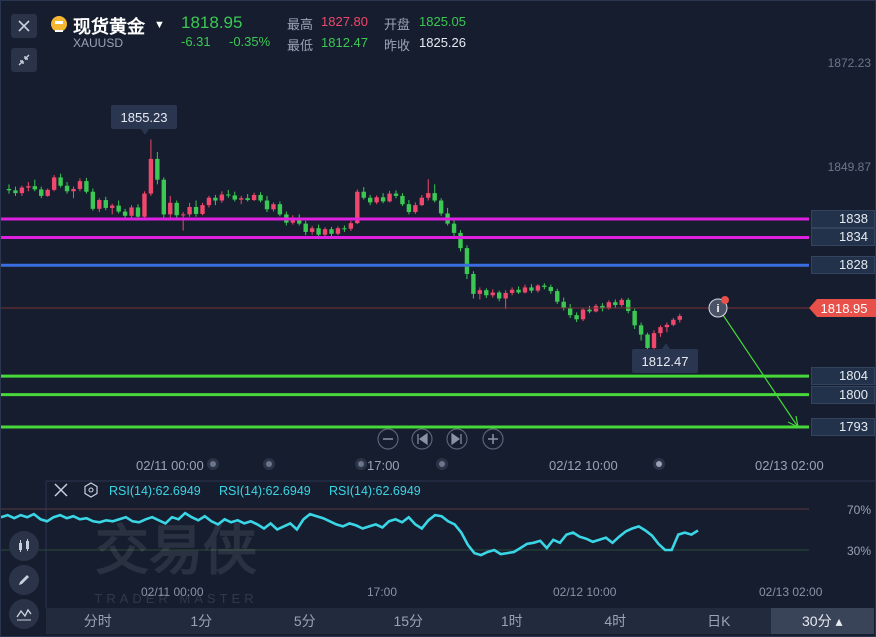 This screenshot has width=876, height=637. I want to click on rsi-settings-icon, so click(91, 490).